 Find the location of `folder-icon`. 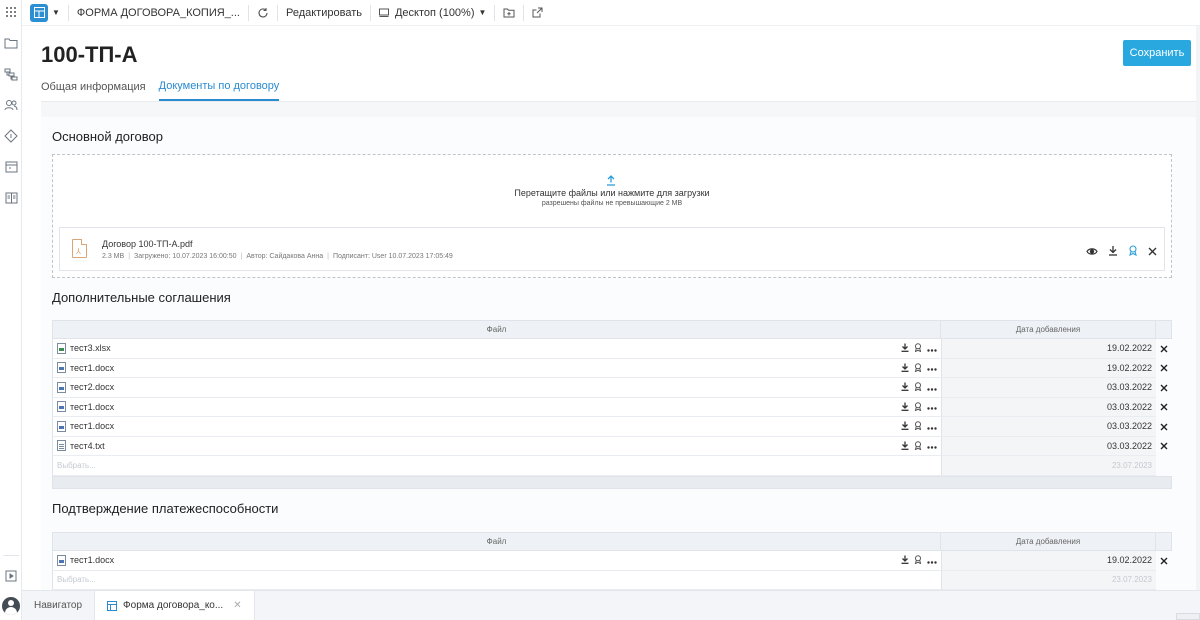

folder-icon is located at coordinates (11, 43).